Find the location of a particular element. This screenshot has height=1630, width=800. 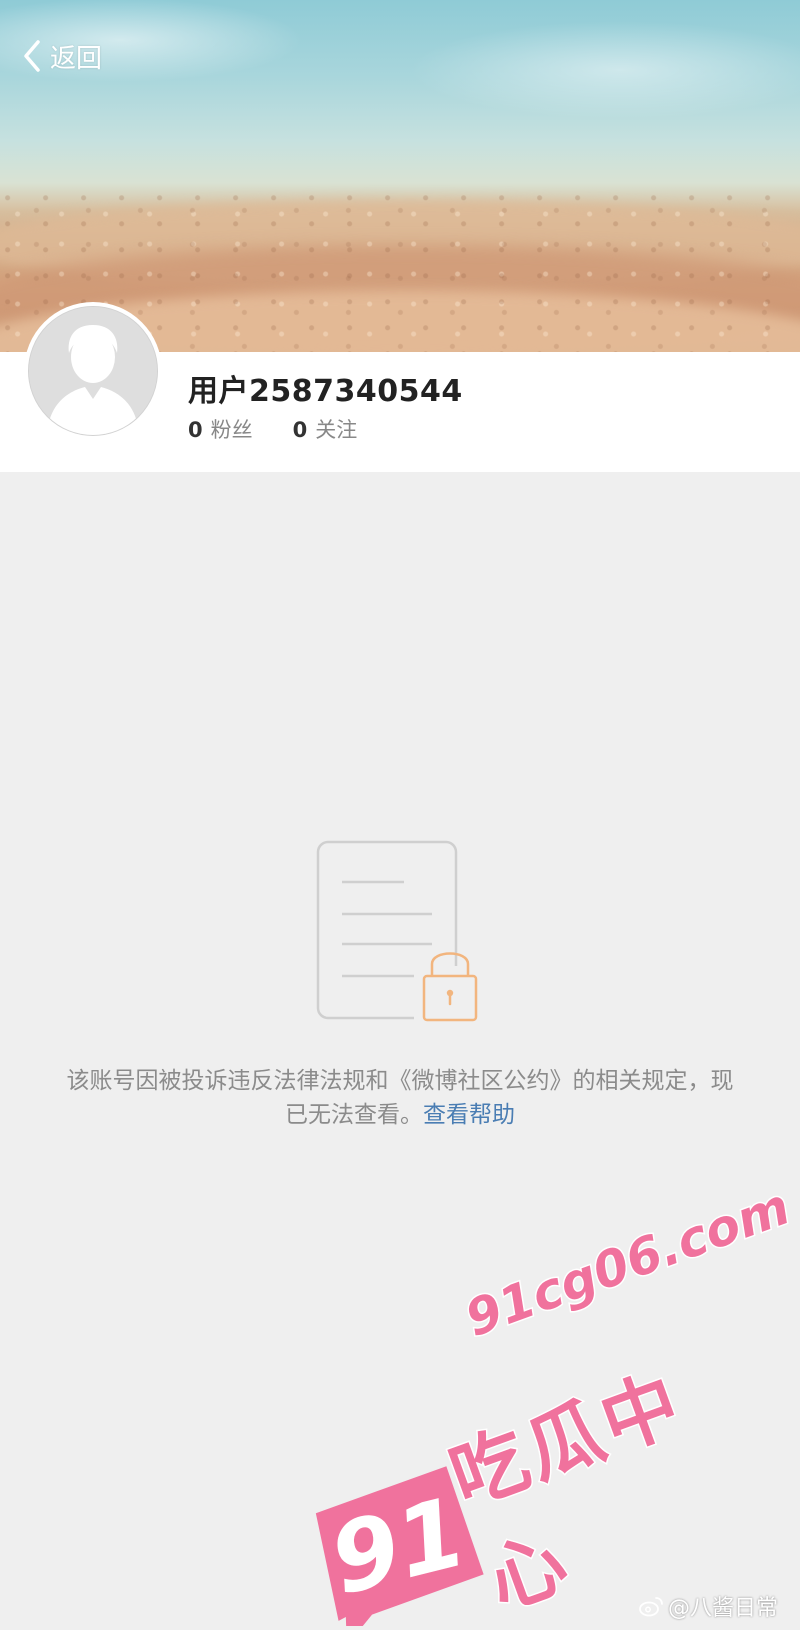

watermark-site-url: 91cg06.com is located at coordinates (628, 1263).